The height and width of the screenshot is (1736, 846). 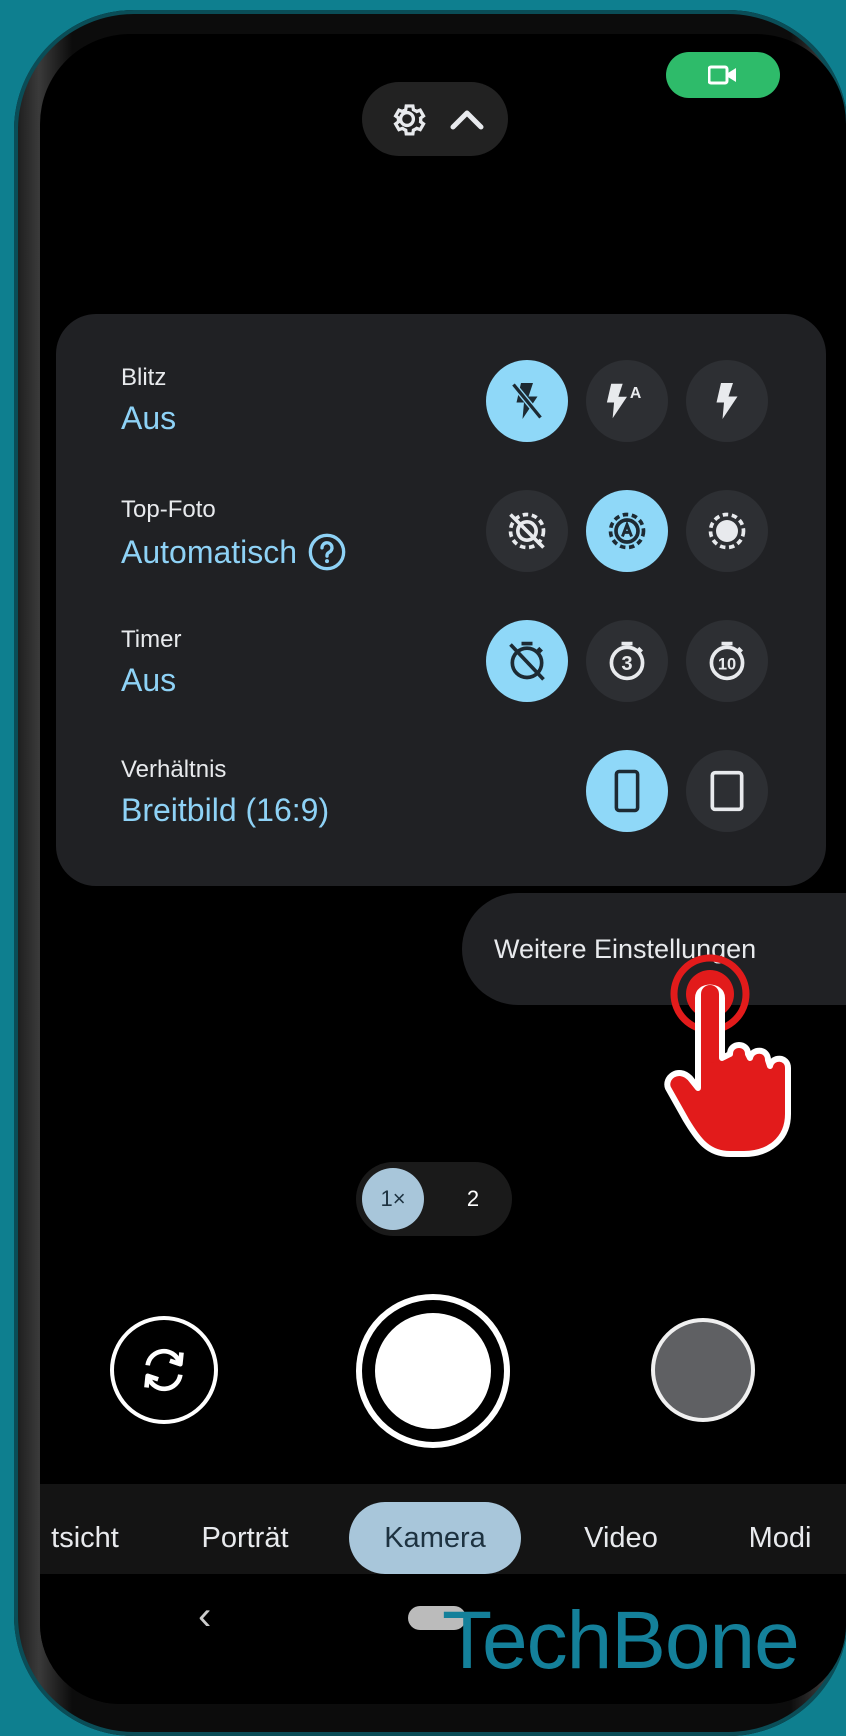 What do you see at coordinates (151, 639) in the screenshot?
I see `timer-label: Timer` at bounding box center [151, 639].